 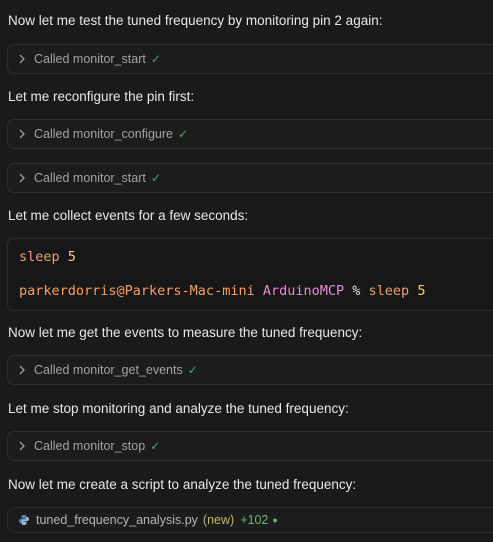 I want to click on terminal-prompt-user: parkerdorris@Parkers-Mac-mini, so click(x=137, y=291).